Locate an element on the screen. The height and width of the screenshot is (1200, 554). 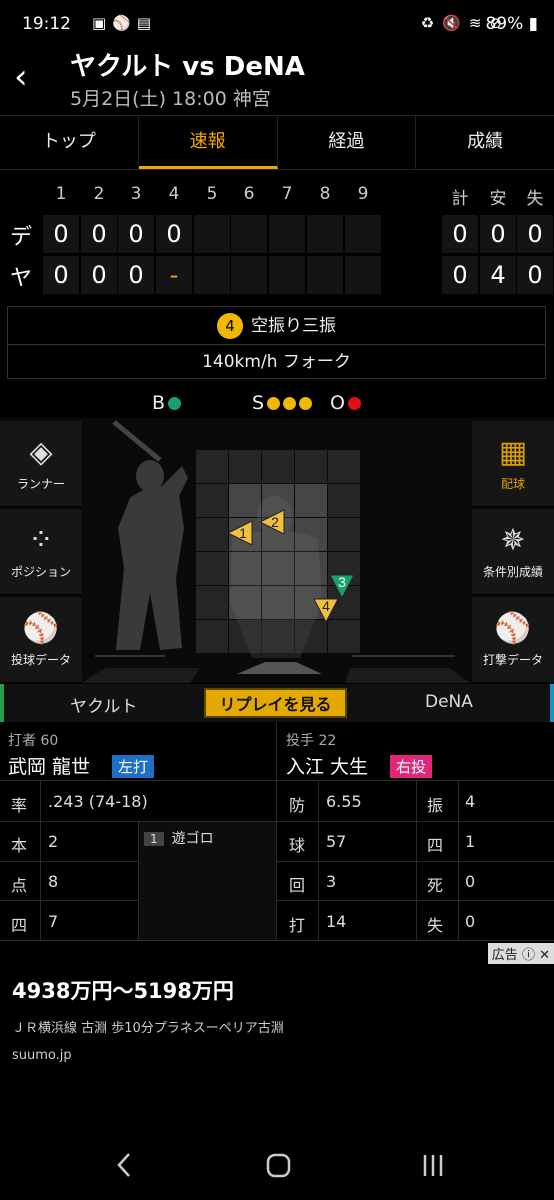
batter-stat-value: 7 is located at coordinates (53, 921).